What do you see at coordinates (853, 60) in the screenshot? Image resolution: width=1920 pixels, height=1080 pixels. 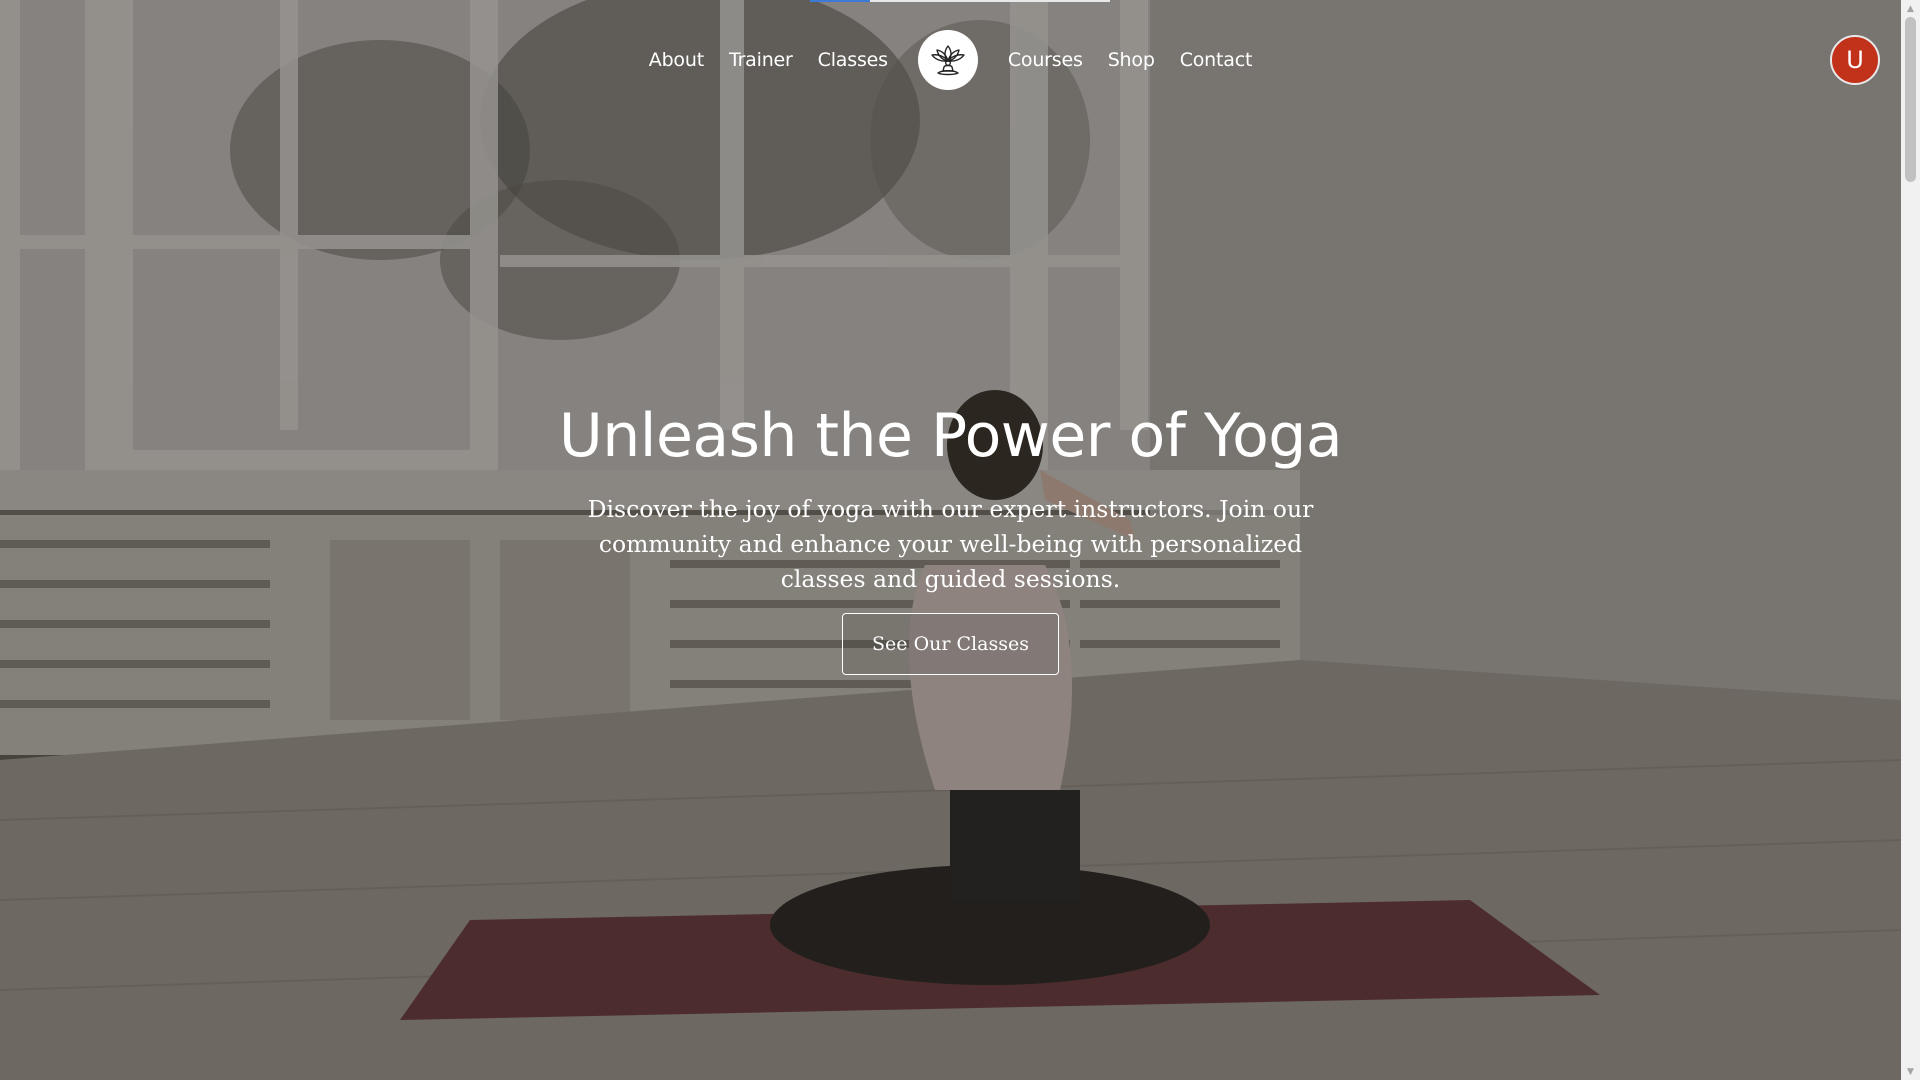 I see `nav-link-classes: Classes` at bounding box center [853, 60].